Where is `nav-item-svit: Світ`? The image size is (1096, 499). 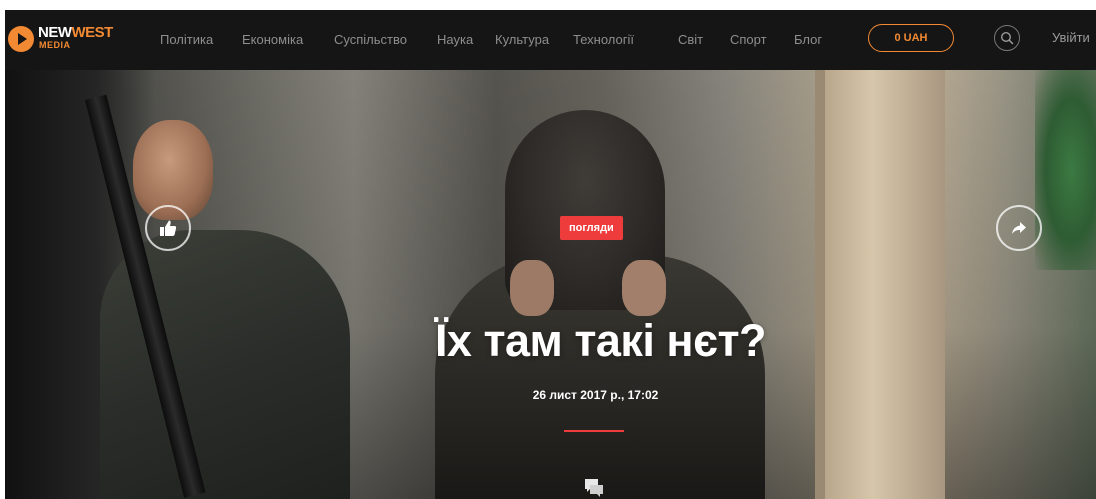 nav-item-svit: Світ is located at coordinates (690, 40).